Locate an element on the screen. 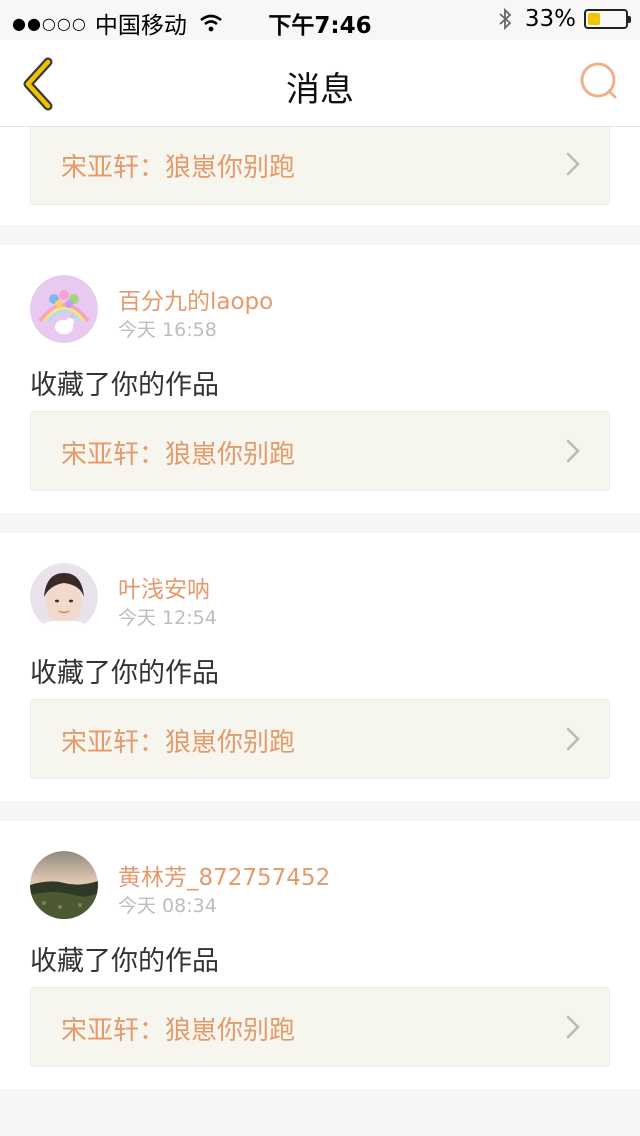  username: 叶浅安呐 is located at coordinates (164, 587).